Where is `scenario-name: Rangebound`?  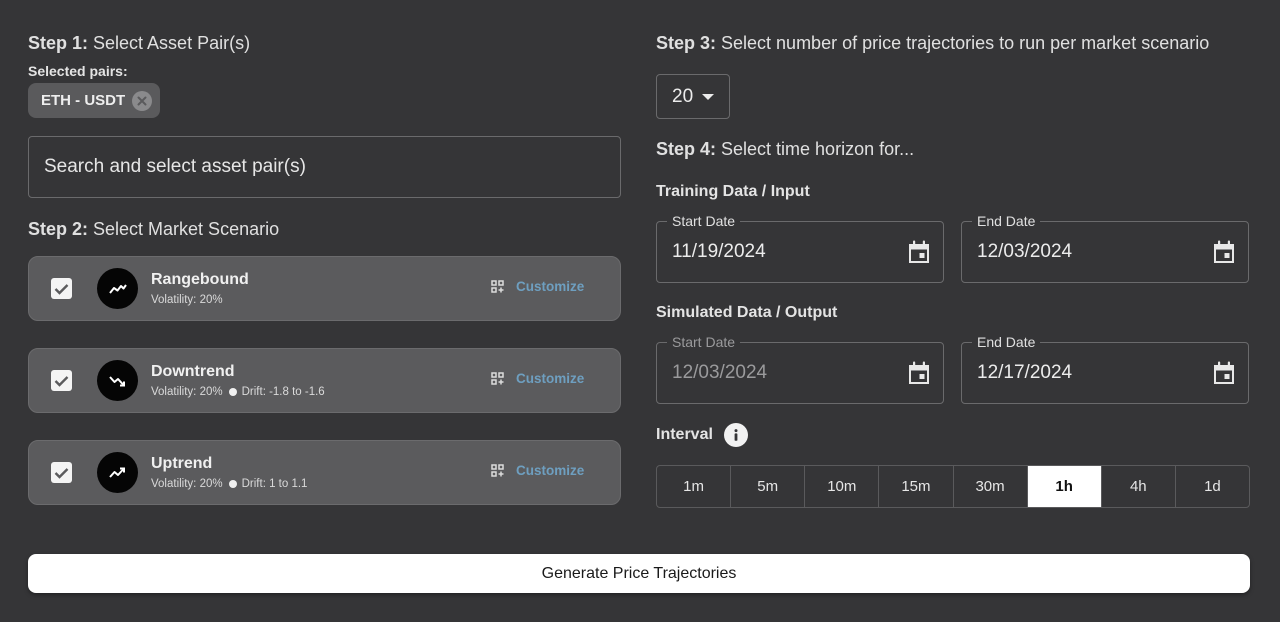
scenario-name: Rangebound is located at coordinates (200, 279).